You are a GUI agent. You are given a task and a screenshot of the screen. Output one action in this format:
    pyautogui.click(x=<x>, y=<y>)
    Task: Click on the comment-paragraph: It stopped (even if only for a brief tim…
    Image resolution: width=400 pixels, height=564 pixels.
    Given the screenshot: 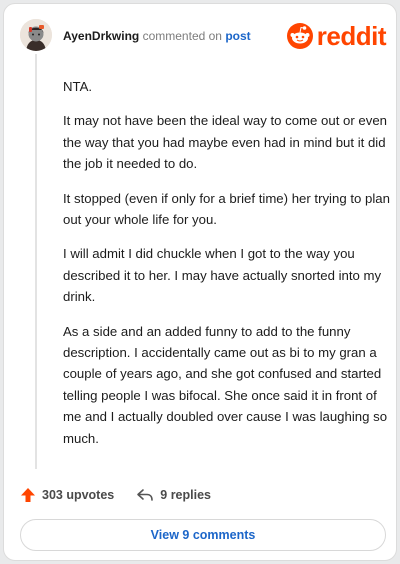 What is the action you would take?
    pyautogui.click(x=226, y=209)
    